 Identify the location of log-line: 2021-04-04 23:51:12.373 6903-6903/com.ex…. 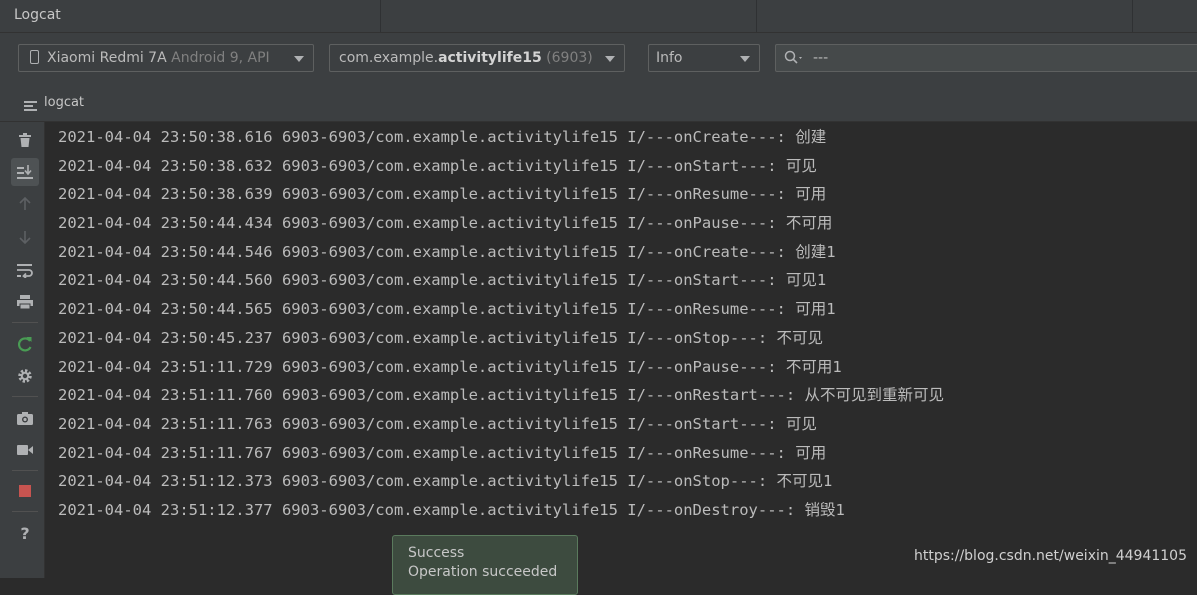
(445, 481).